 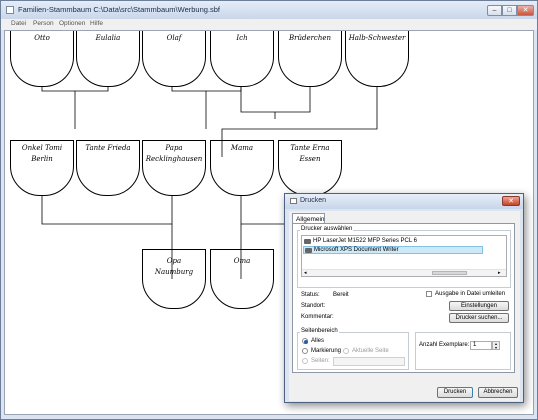 I want to click on range-current-label: Aktuelle Seite, so click(x=370, y=351).